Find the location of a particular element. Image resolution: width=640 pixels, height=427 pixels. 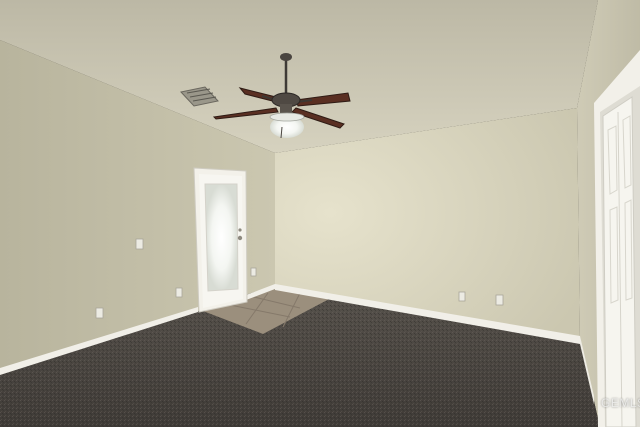

door-knob is located at coordinates (240, 238).